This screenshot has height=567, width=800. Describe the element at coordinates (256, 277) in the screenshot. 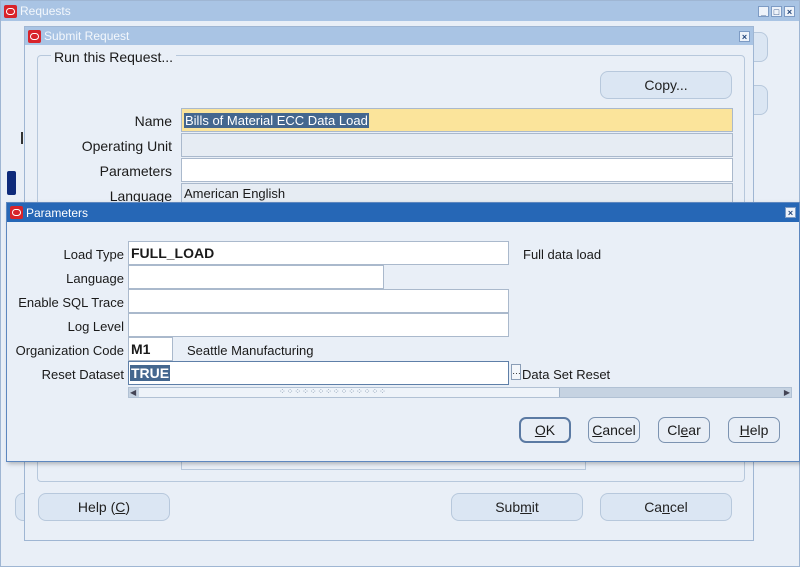

I see `language-field` at that location.